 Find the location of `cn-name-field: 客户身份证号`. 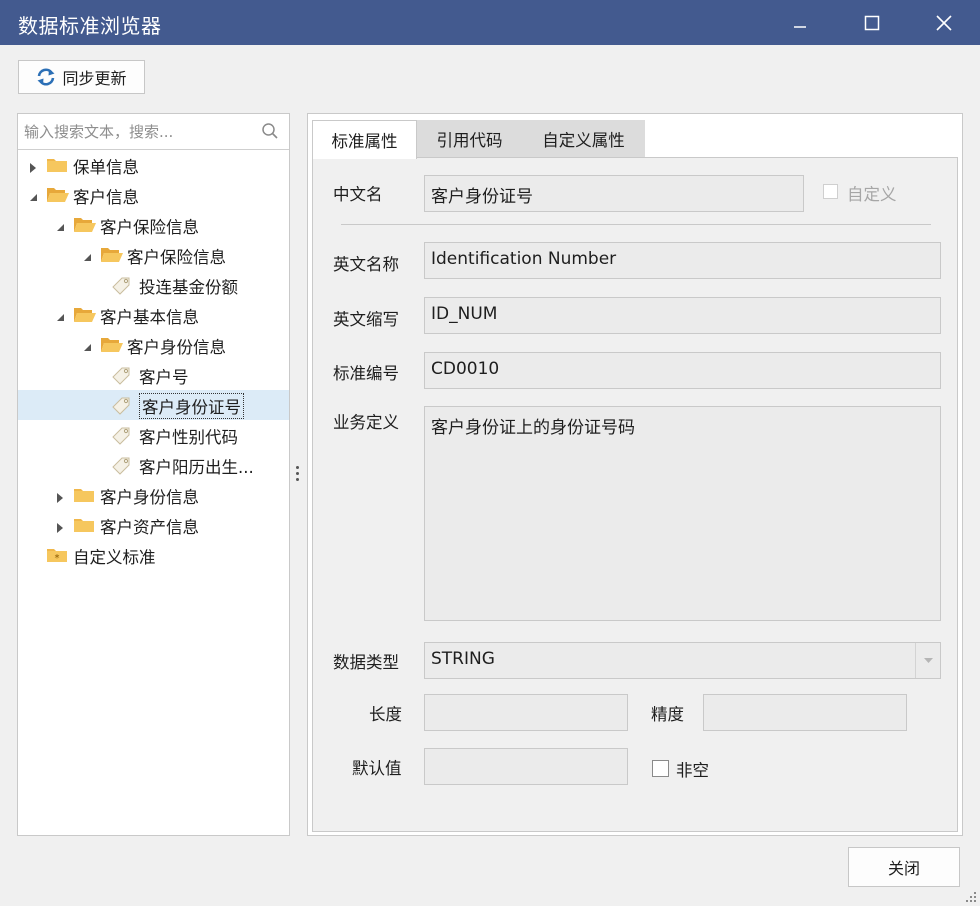

cn-name-field: 客户身份证号 is located at coordinates (614, 193).